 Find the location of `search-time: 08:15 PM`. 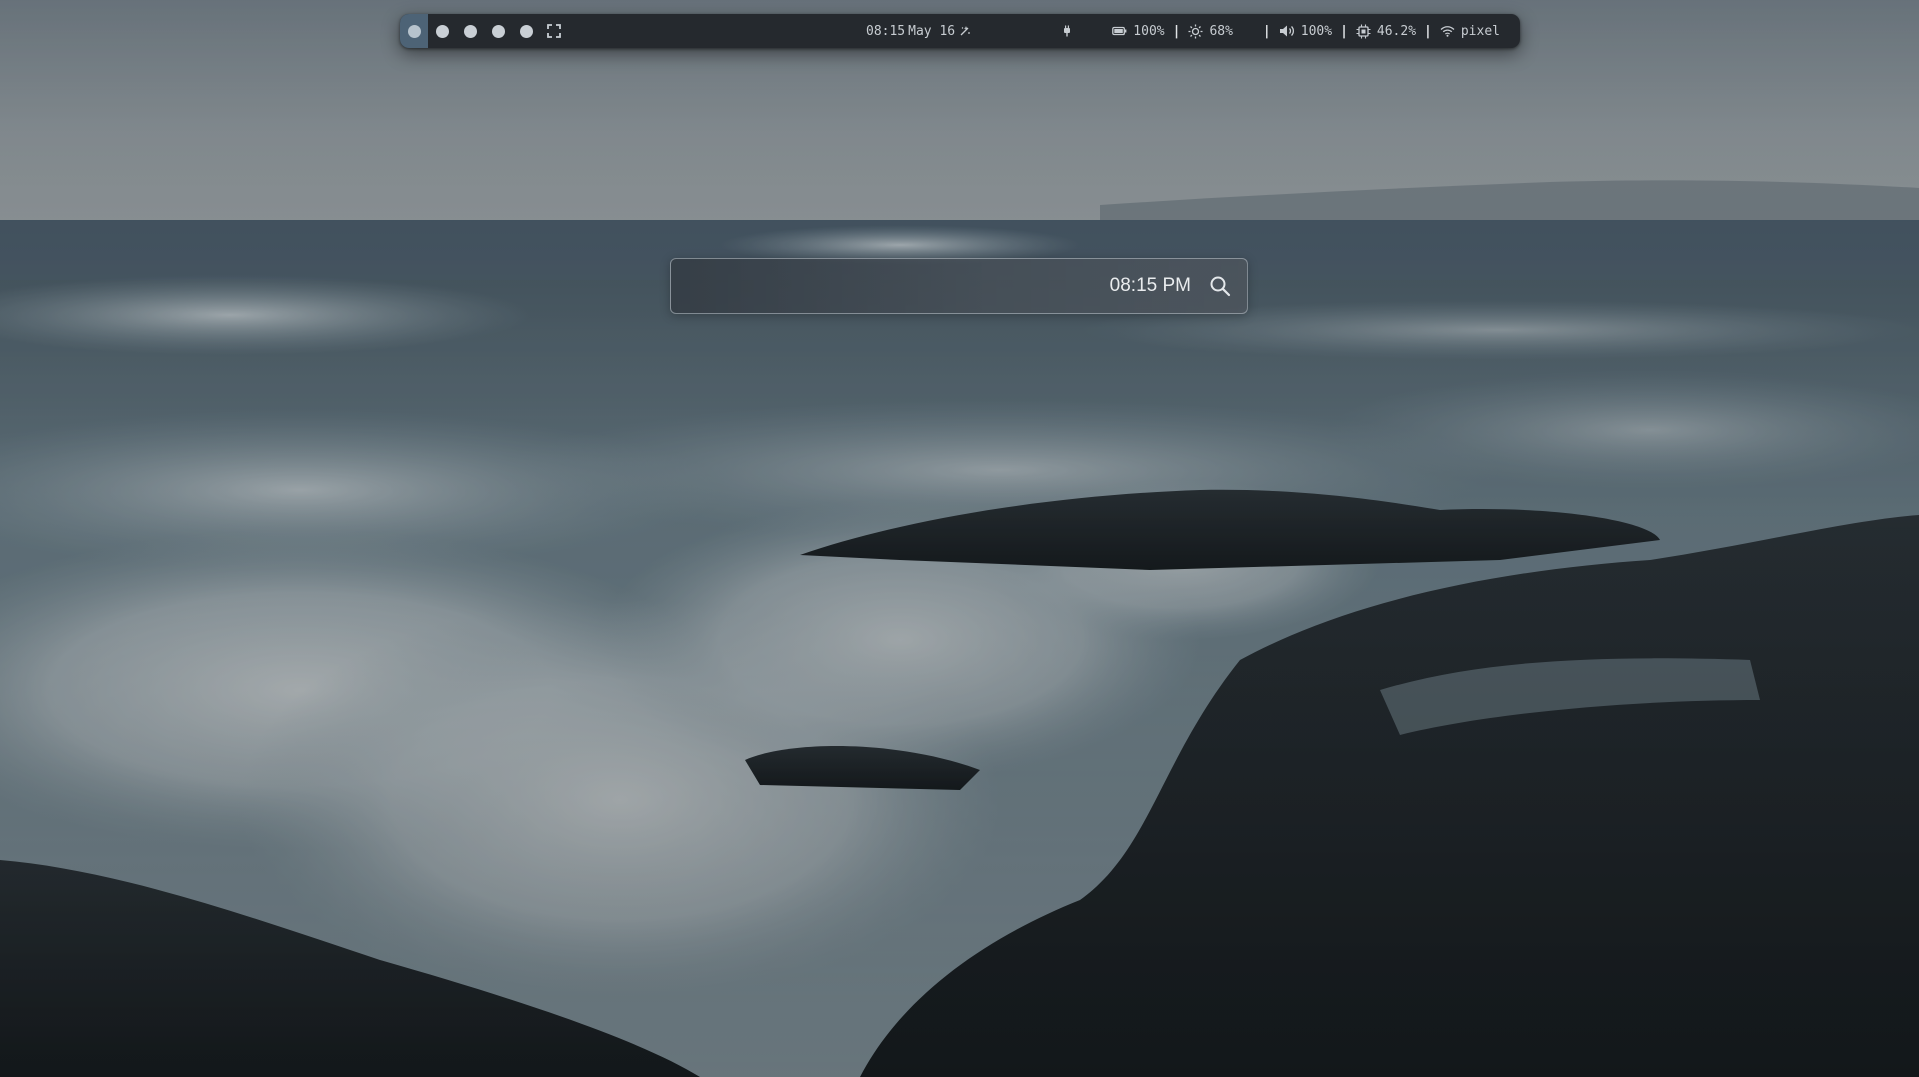

search-time: 08:15 PM is located at coordinates (1150, 285).